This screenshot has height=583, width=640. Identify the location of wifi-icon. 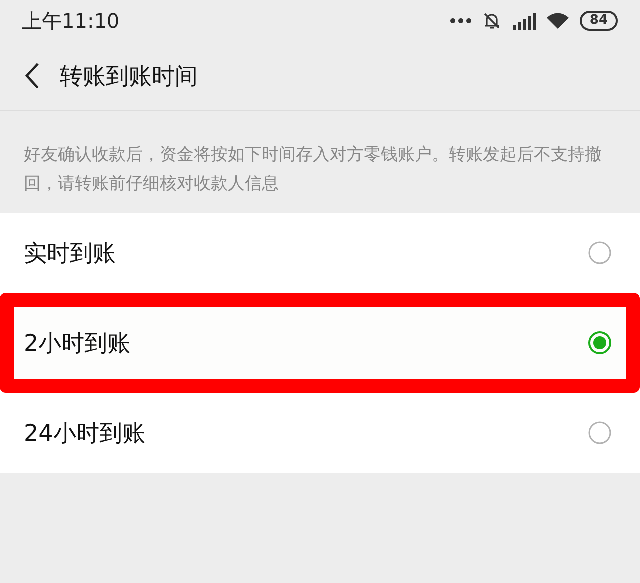
(558, 21).